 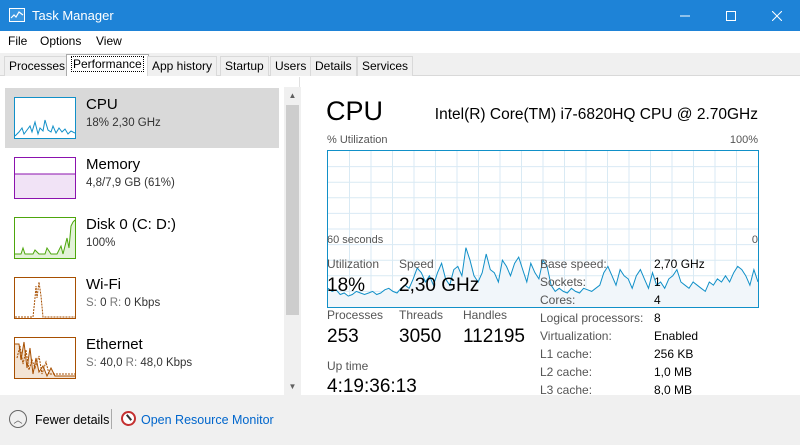 I want to click on stat-value-speed: 2,30 GHz, so click(x=439, y=285).